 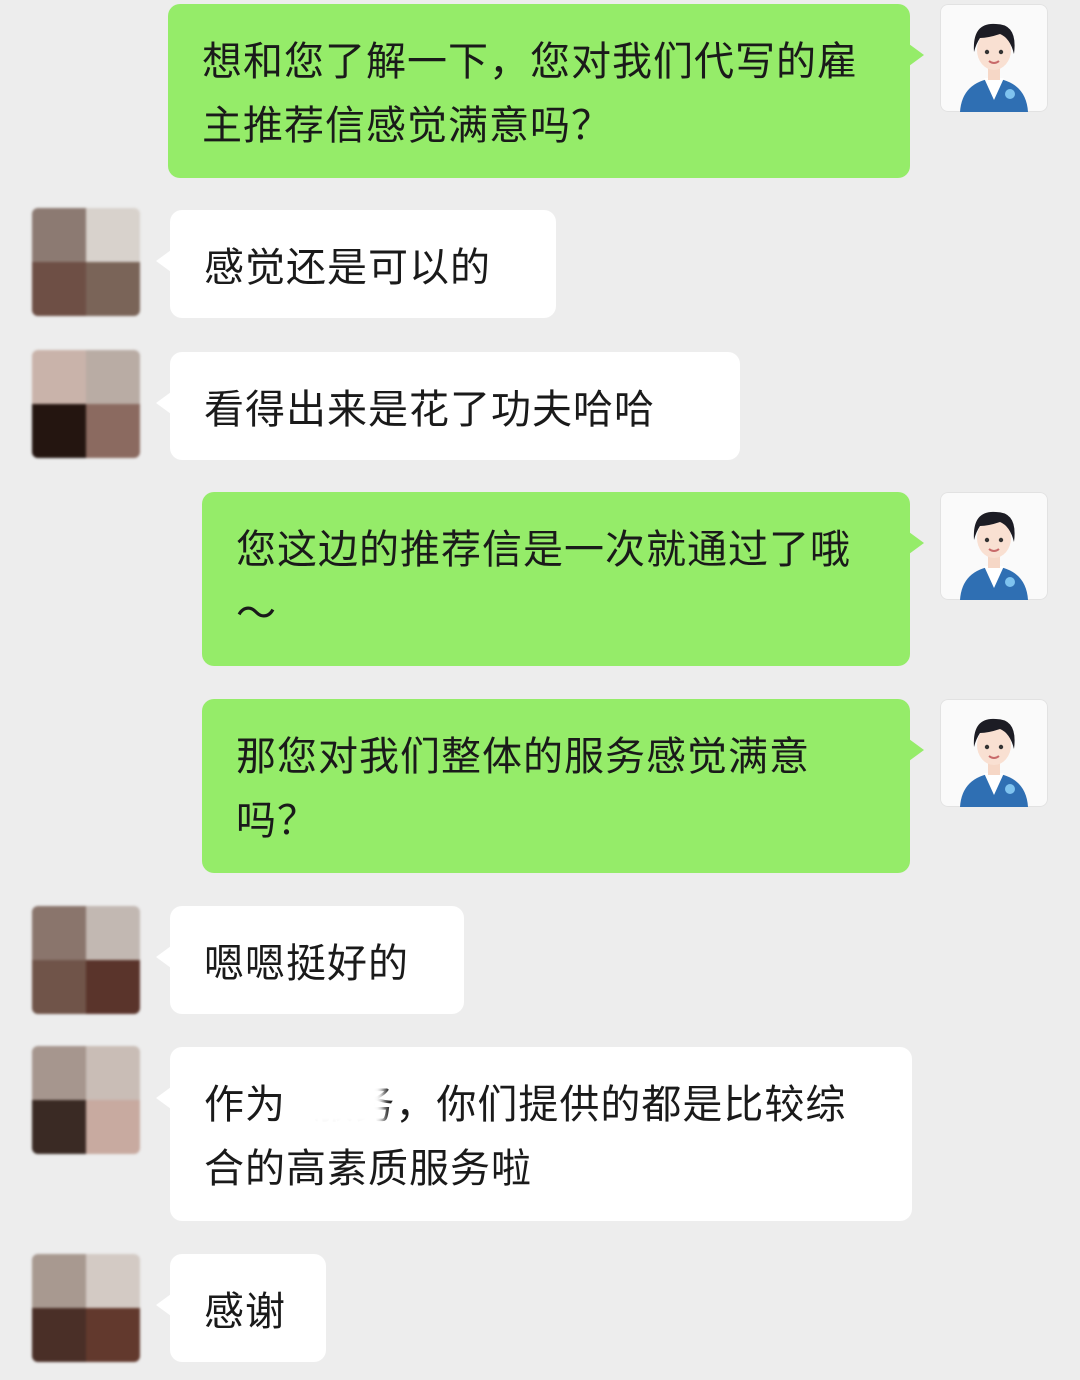 What do you see at coordinates (335, 1097) in the screenshot?
I see `redaction-blur` at bounding box center [335, 1097].